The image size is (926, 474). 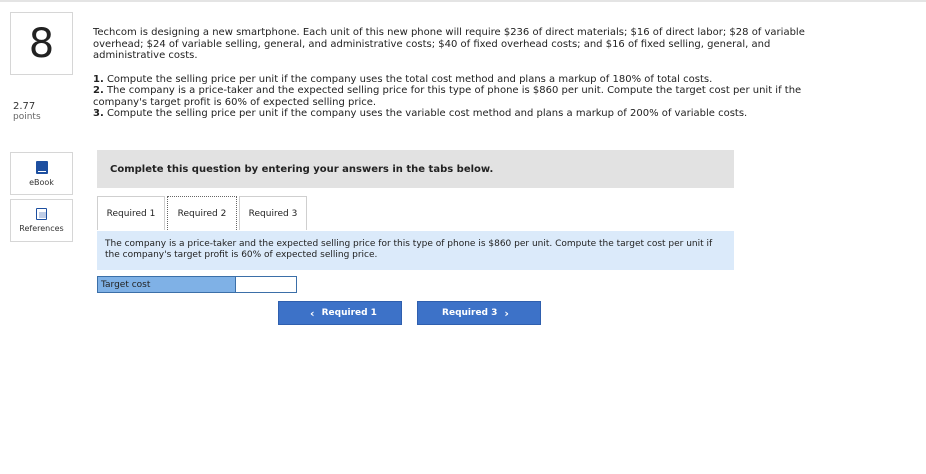 I want to click on references-button: References, so click(x=41, y=220).